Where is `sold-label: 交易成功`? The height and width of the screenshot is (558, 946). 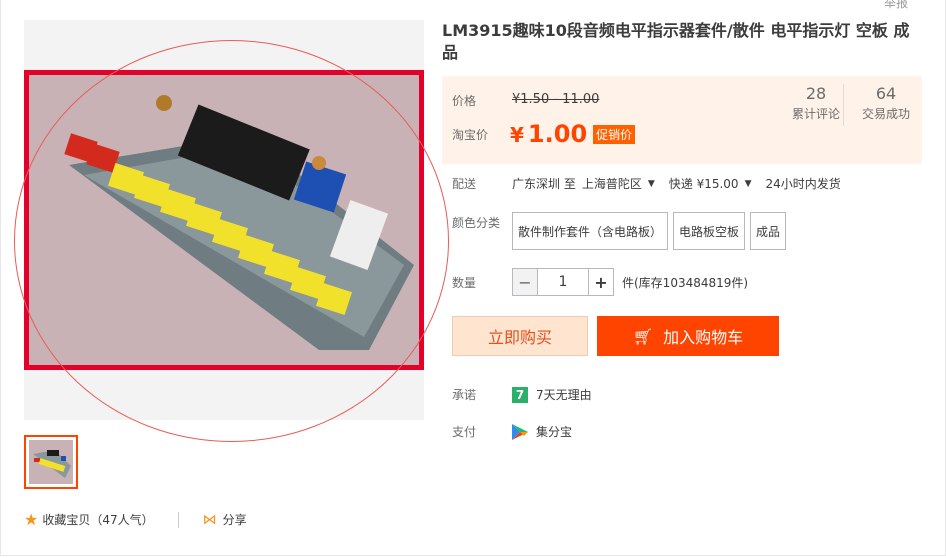 sold-label: 交易成功 is located at coordinates (886, 114).